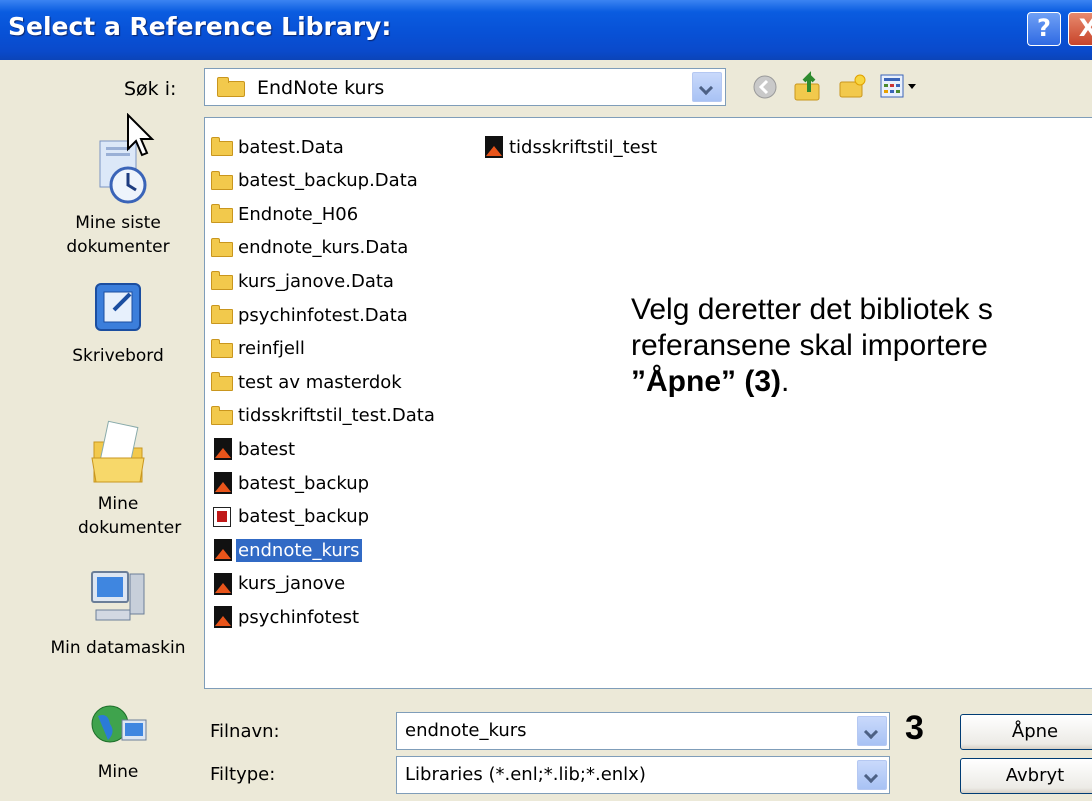 This screenshot has height=801, width=1092. Describe the element at coordinates (1026, 776) in the screenshot. I see `cancel-button: Avbryt` at that location.